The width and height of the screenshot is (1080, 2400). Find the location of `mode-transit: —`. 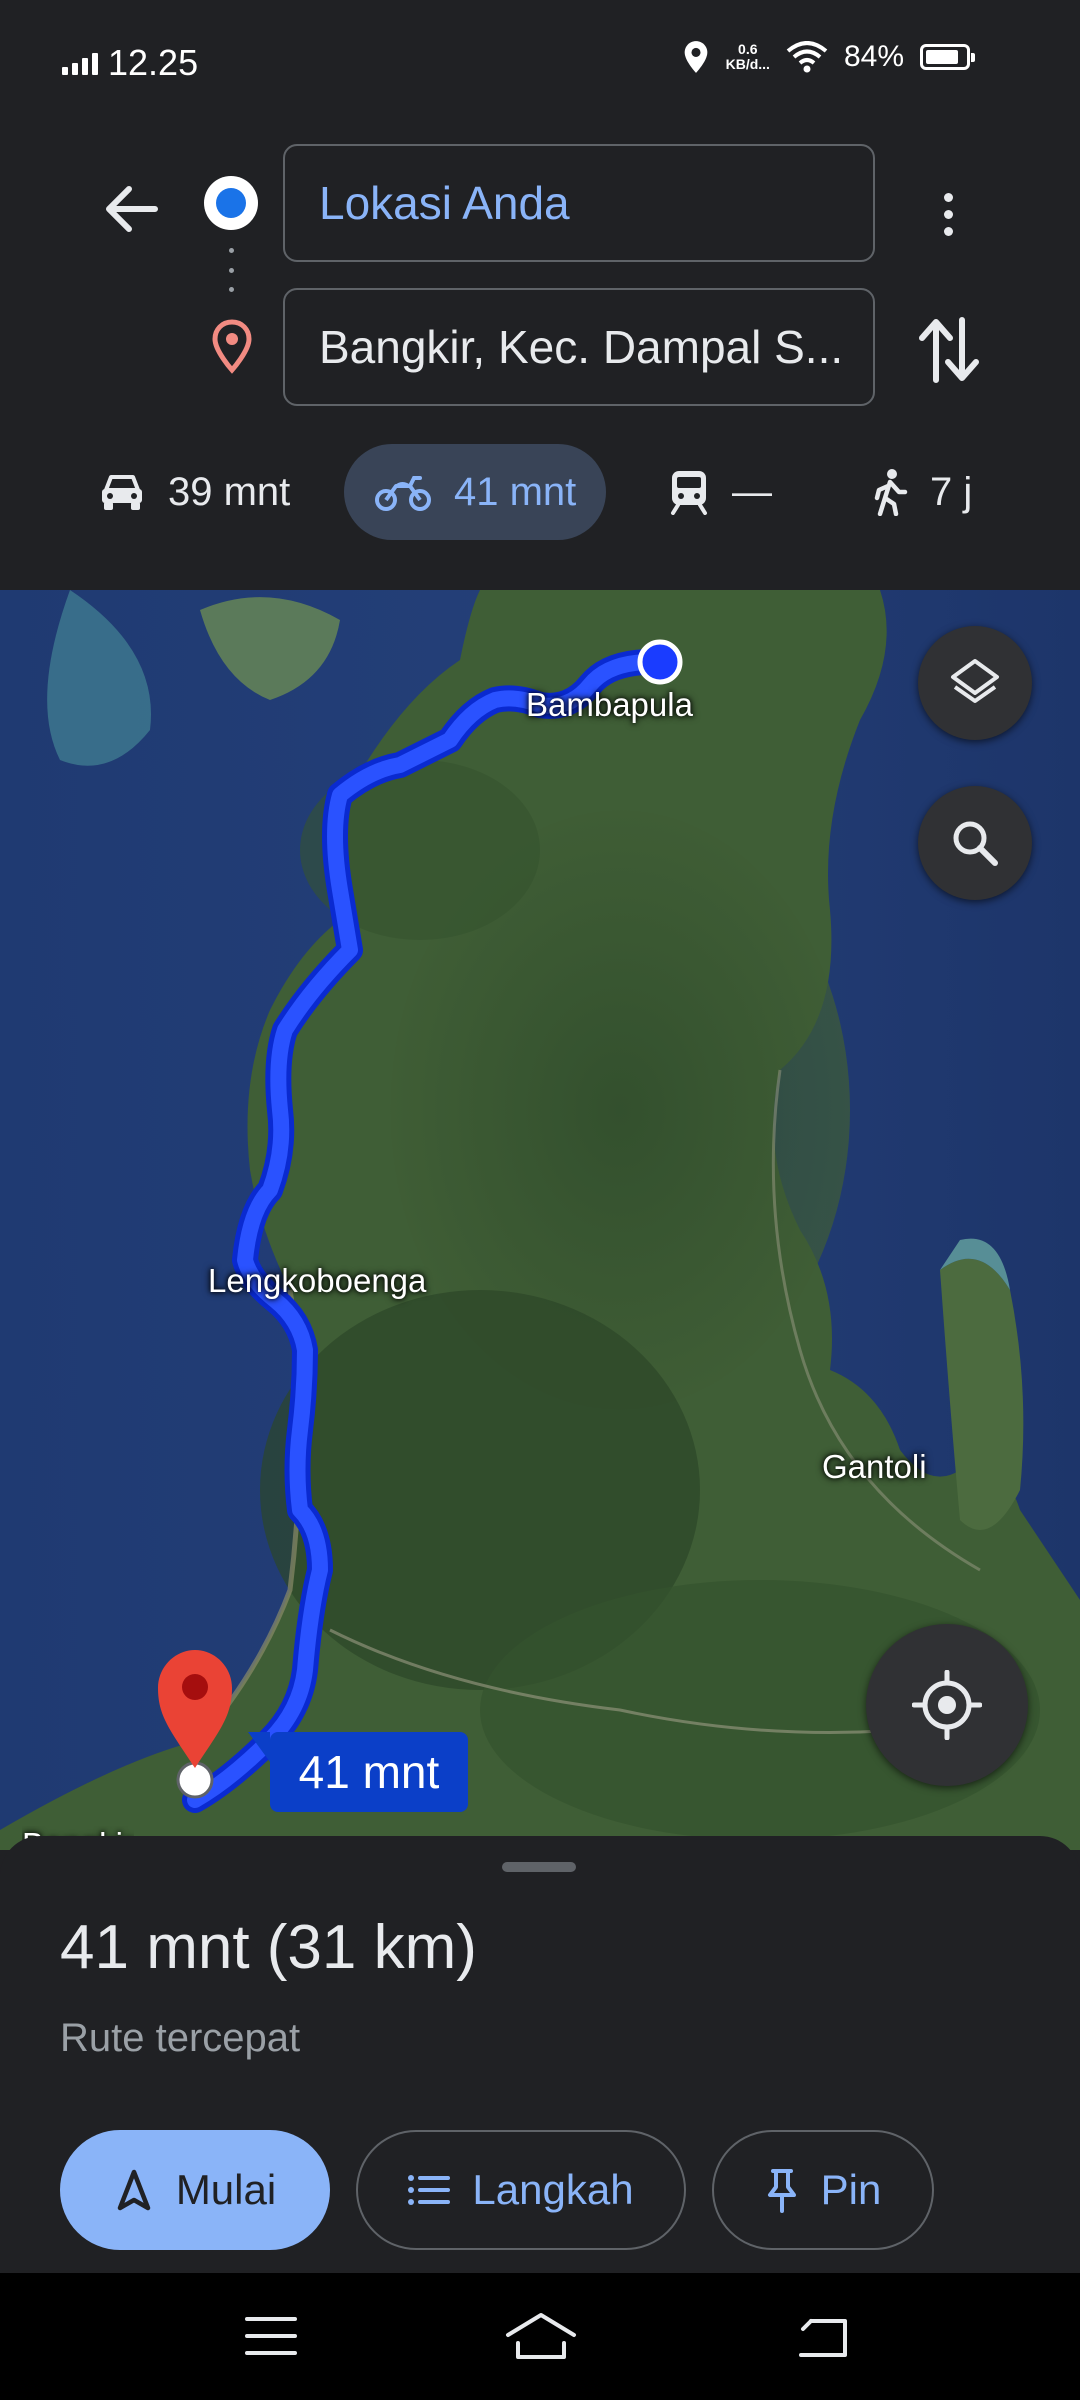

mode-transit: — is located at coordinates (720, 492).